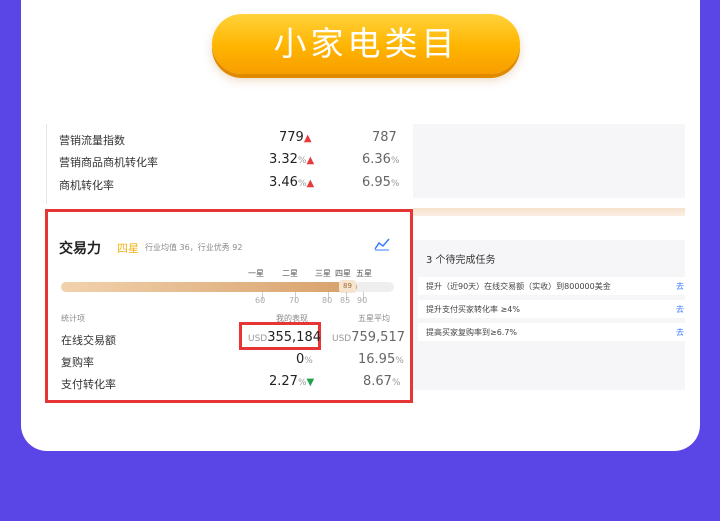 The height and width of the screenshot is (521, 720). I want to click on metric-row-traffic: 营销流量指数 779▲ 787, so click(229, 139).